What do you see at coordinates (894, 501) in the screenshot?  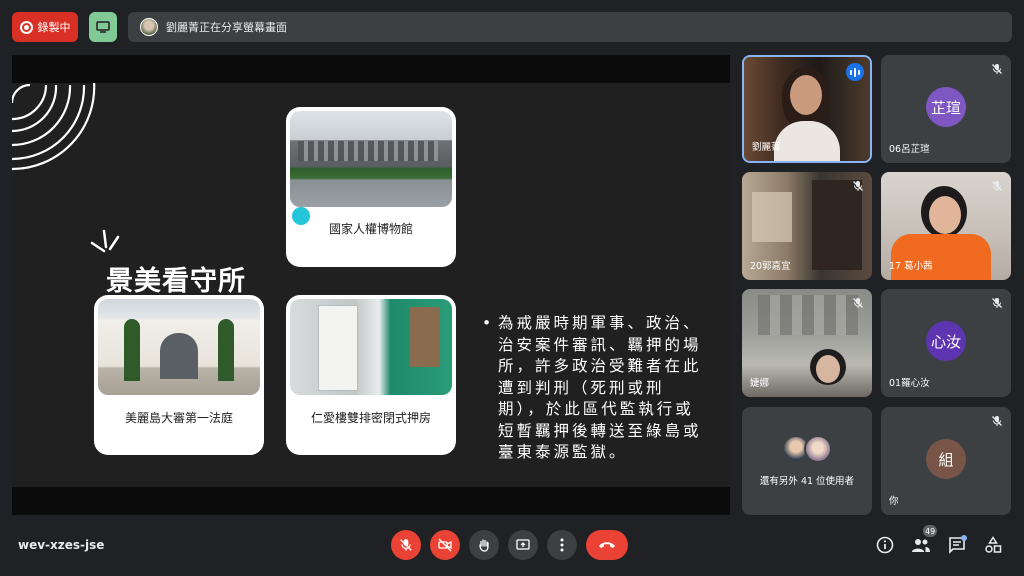 I see `self-name: 你` at bounding box center [894, 501].